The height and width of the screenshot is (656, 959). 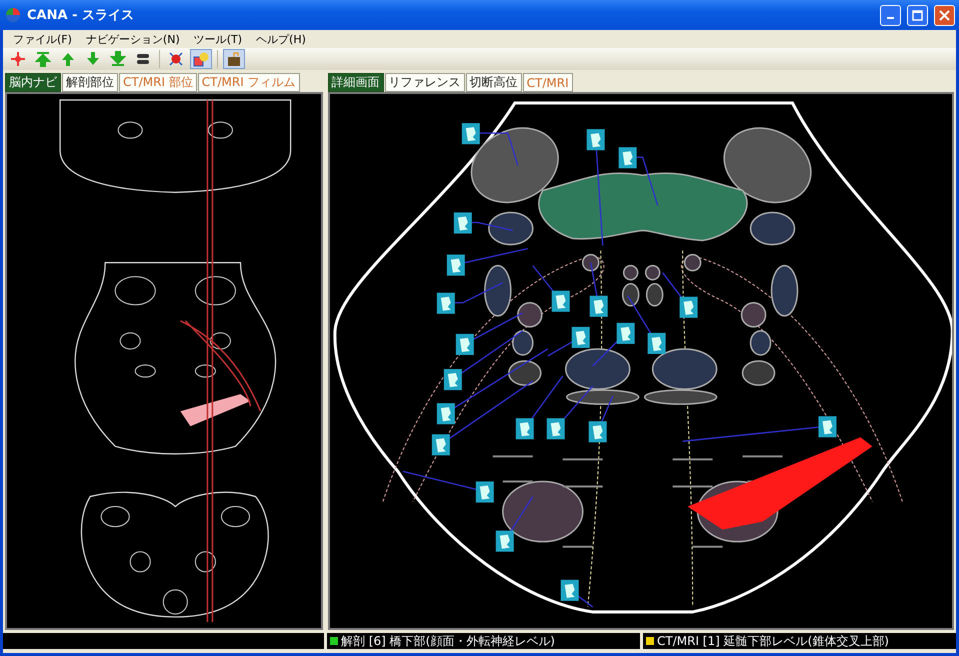 I want to click on tab: 切断高位, so click(x=494, y=82).